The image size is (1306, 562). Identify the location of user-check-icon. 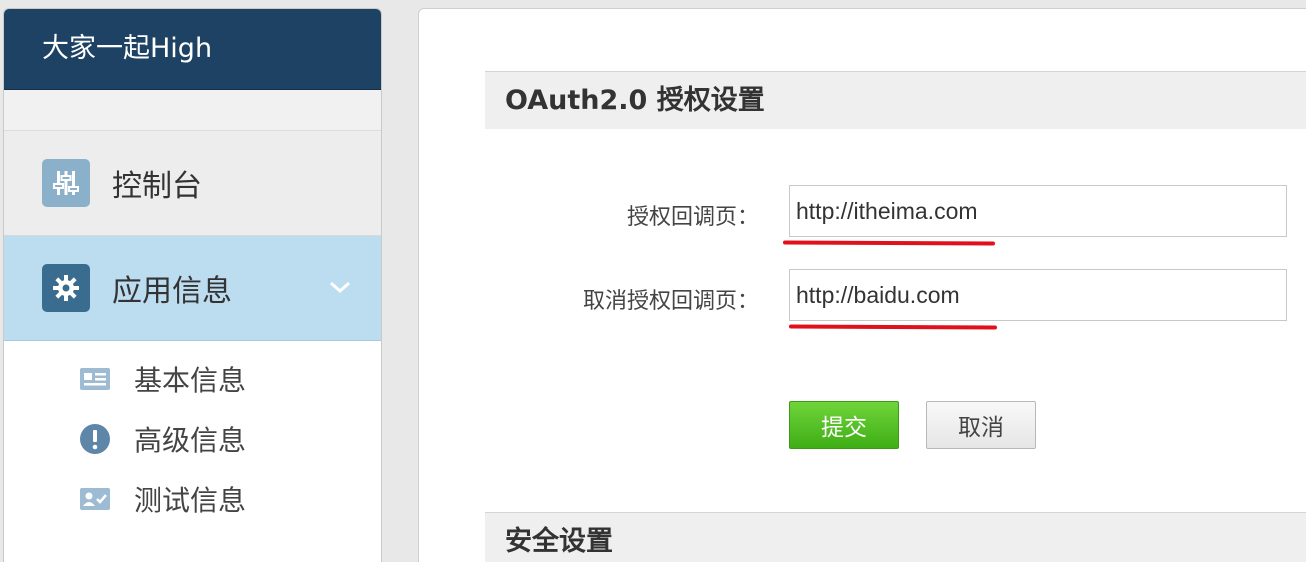
(95, 499).